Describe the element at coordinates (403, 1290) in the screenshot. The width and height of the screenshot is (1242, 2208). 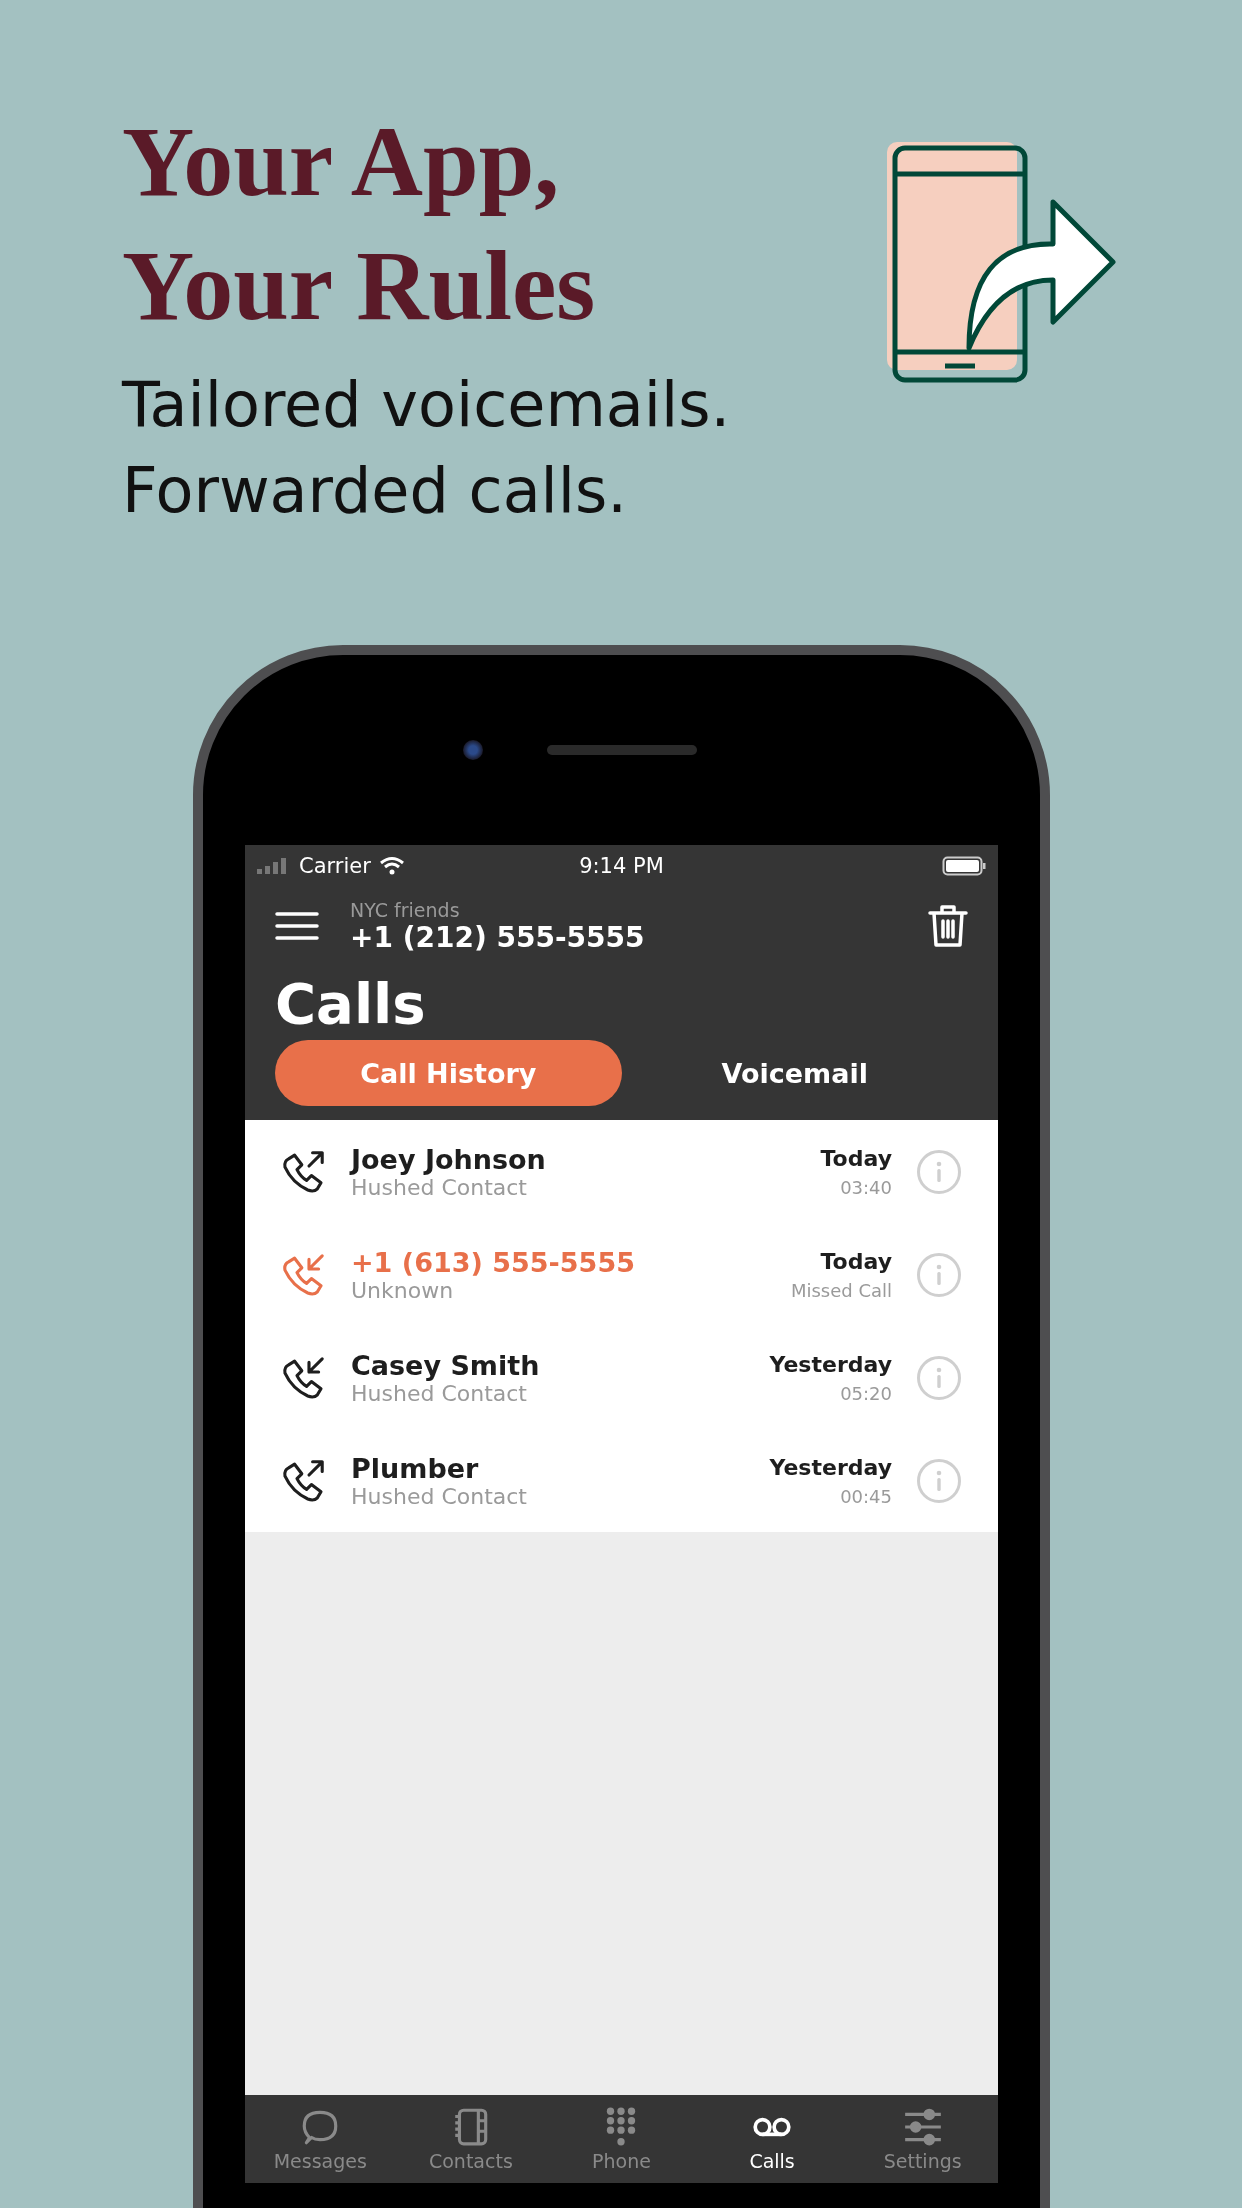
I see `caller-type: Unknown` at that location.